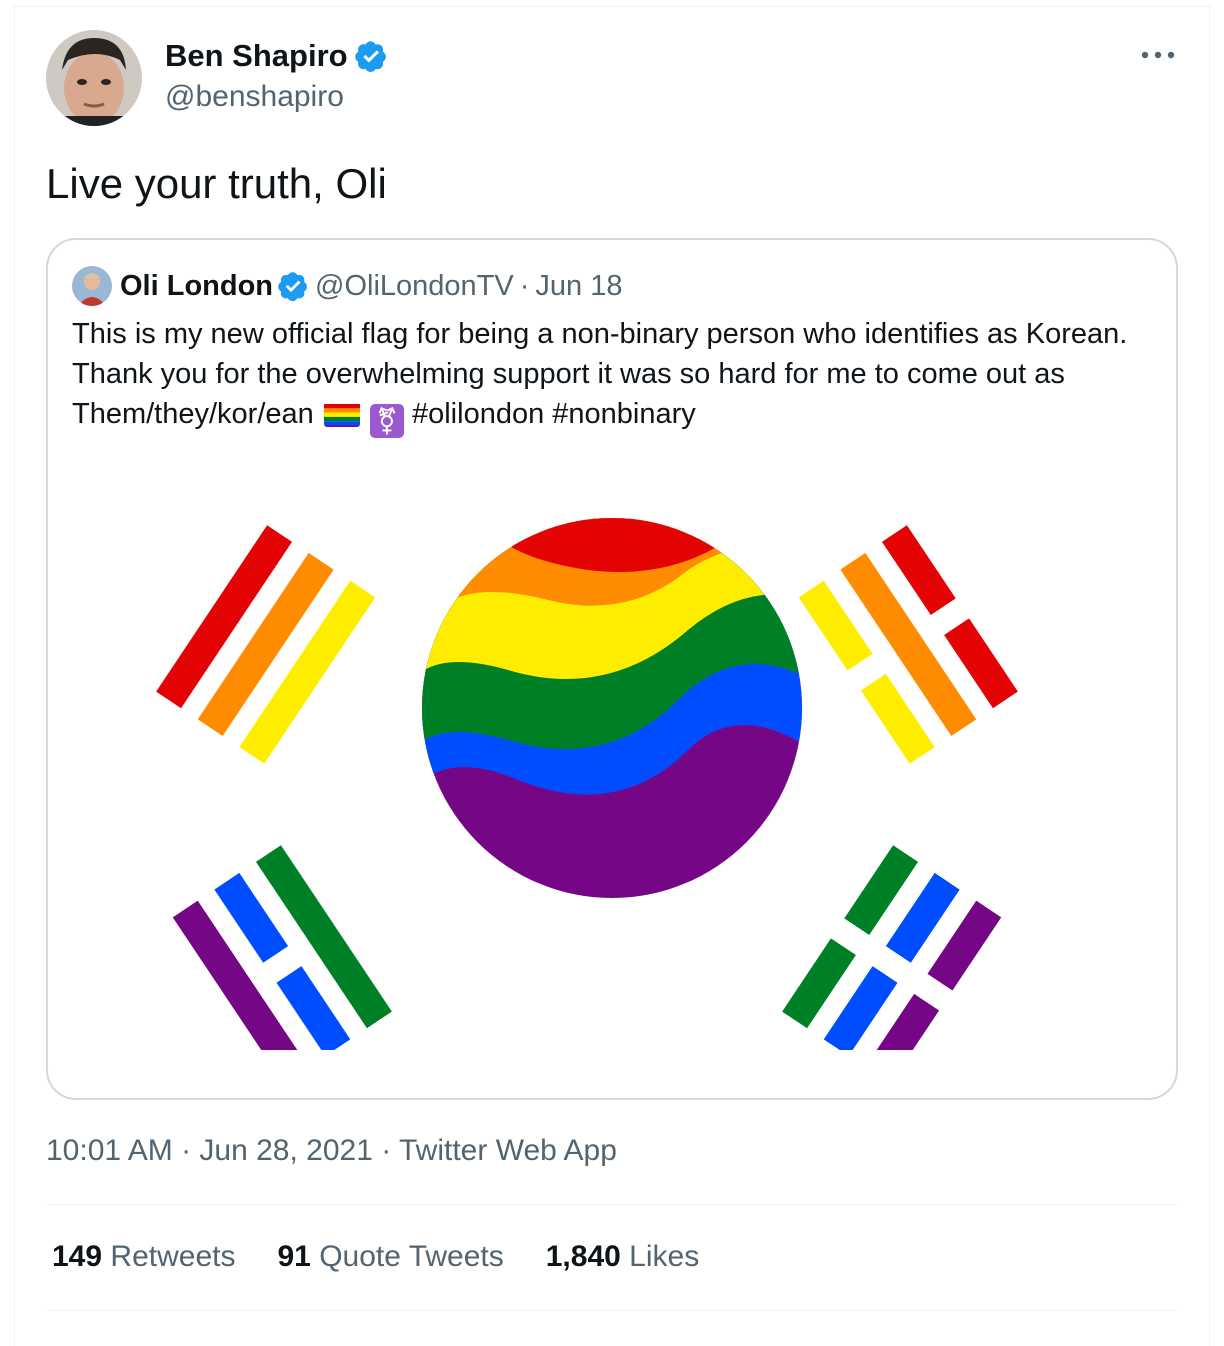  Describe the element at coordinates (622, 1257) in the screenshot. I see `likes-stat: 1,840 Likes` at that location.